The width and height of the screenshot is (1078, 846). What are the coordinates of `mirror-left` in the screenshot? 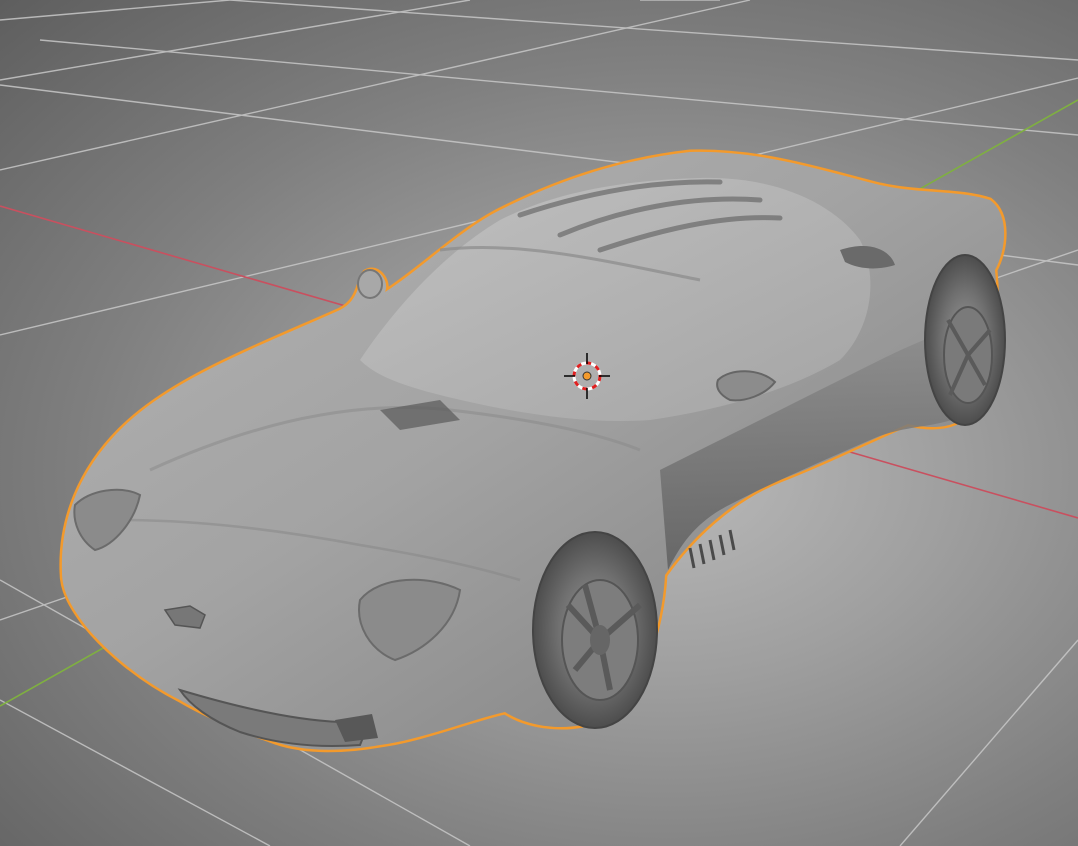 It's located at (370, 284).